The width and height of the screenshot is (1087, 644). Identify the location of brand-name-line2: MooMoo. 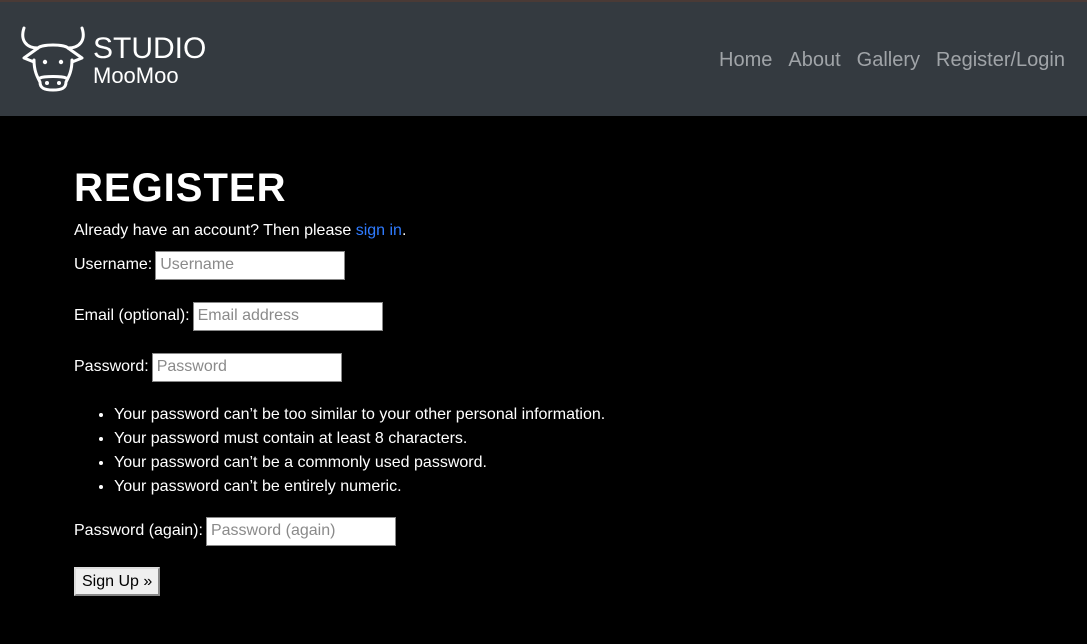
(136, 75).